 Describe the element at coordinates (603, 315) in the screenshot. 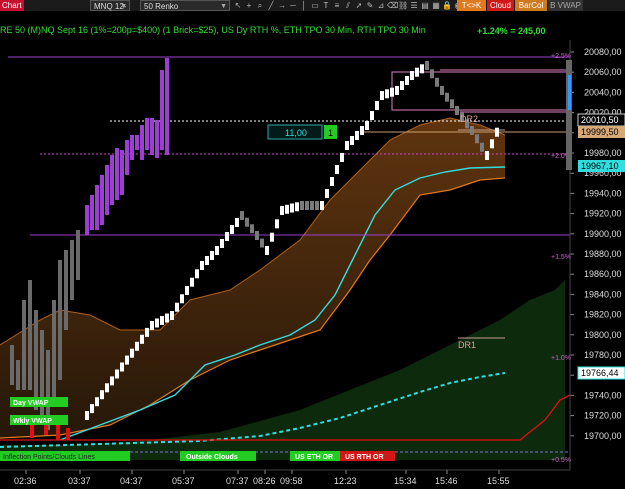

I see `price-tick-label: 19820,00` at that location.